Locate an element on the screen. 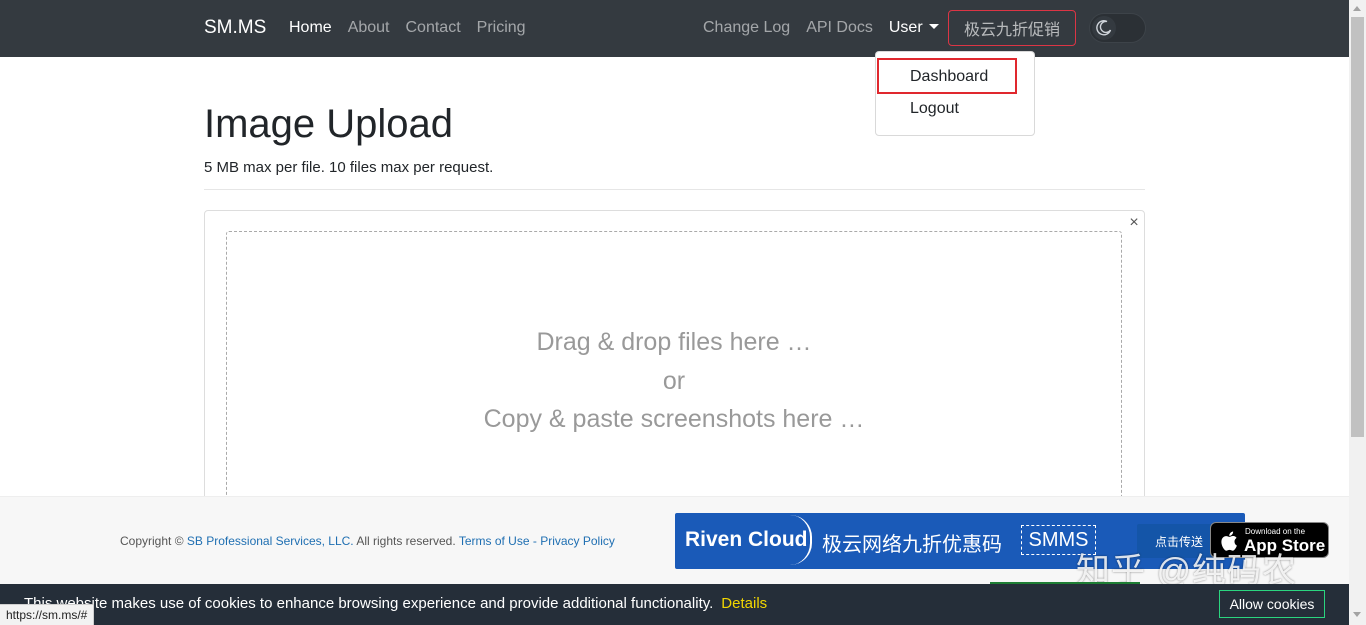 The image size is (1366, 625). browser-status-url: https://sm.ms/# is located at coordinates (47, 614).